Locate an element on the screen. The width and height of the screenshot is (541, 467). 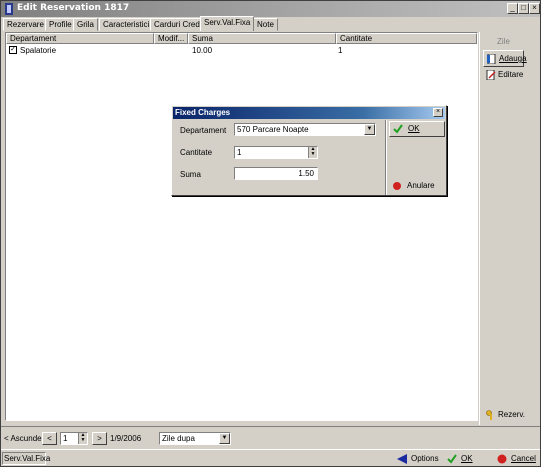
edit-document-icon is located at coordinates (491, 75).